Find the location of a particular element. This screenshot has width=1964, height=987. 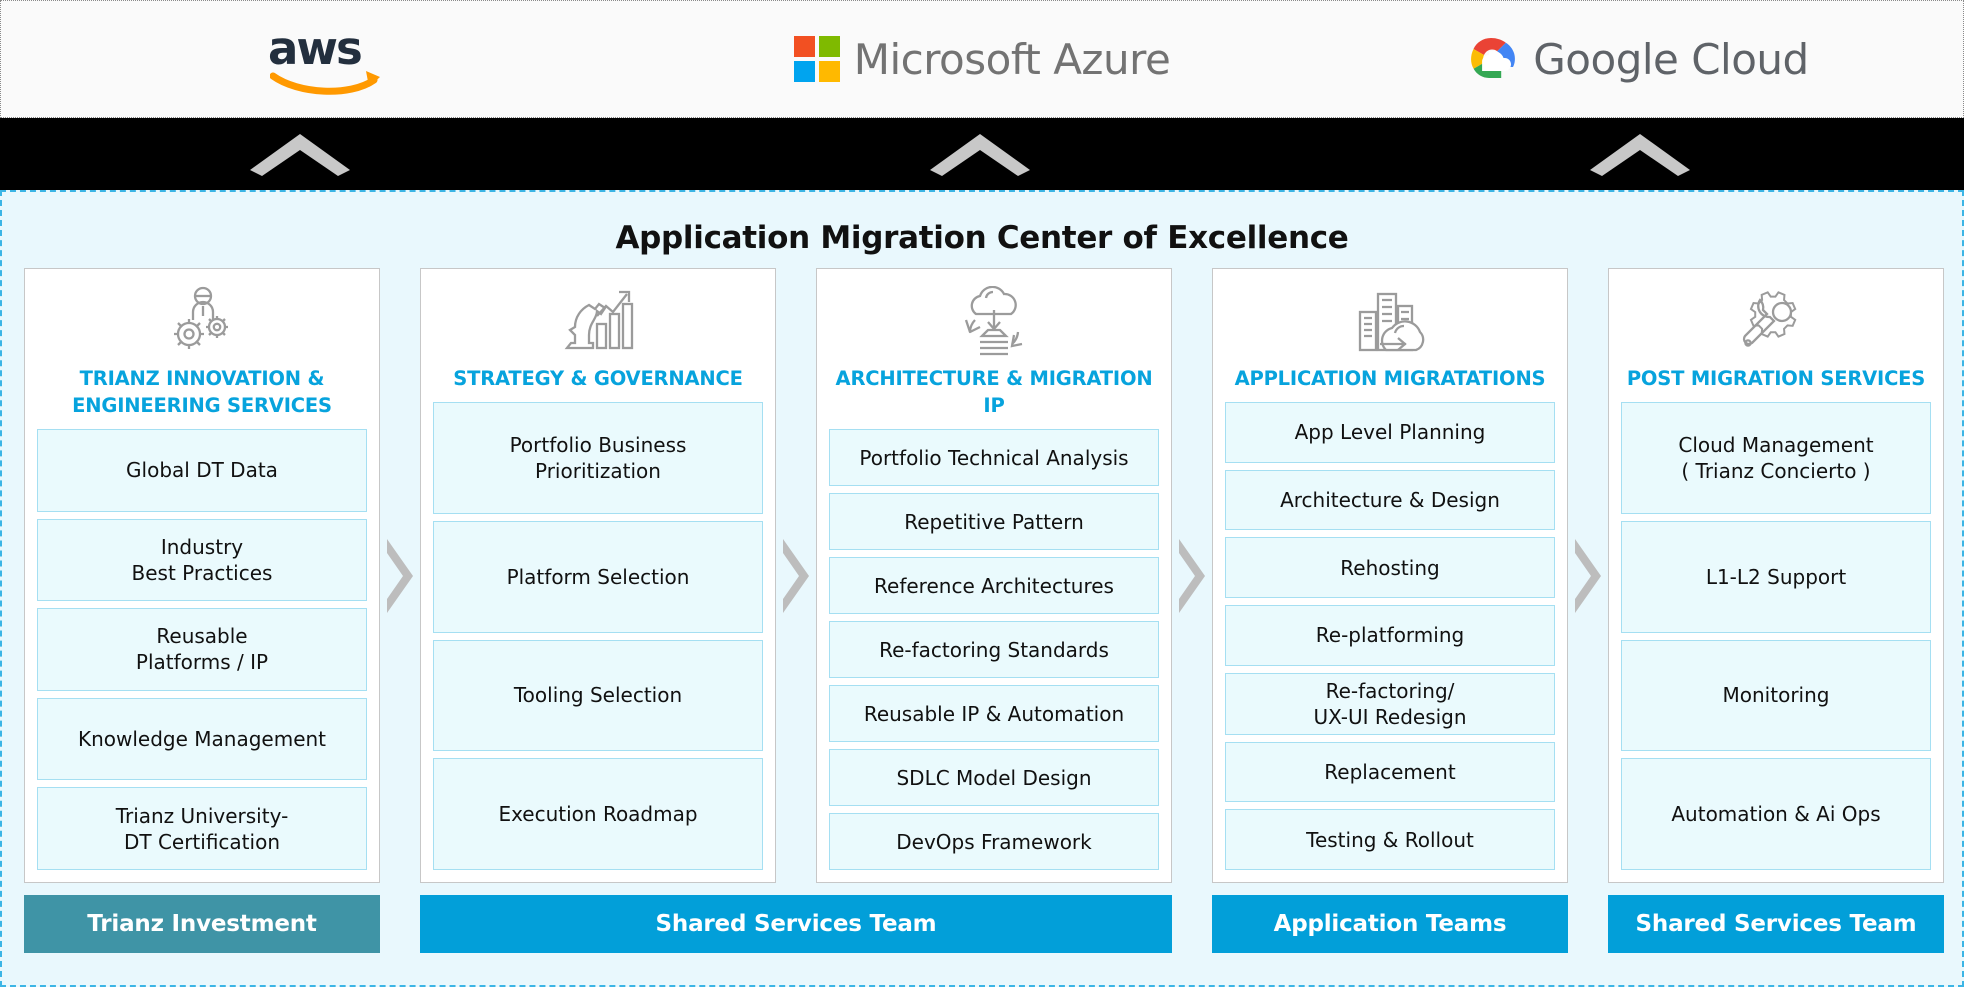

cloud-provider-aws: aws is located at coordinates (328, 59).